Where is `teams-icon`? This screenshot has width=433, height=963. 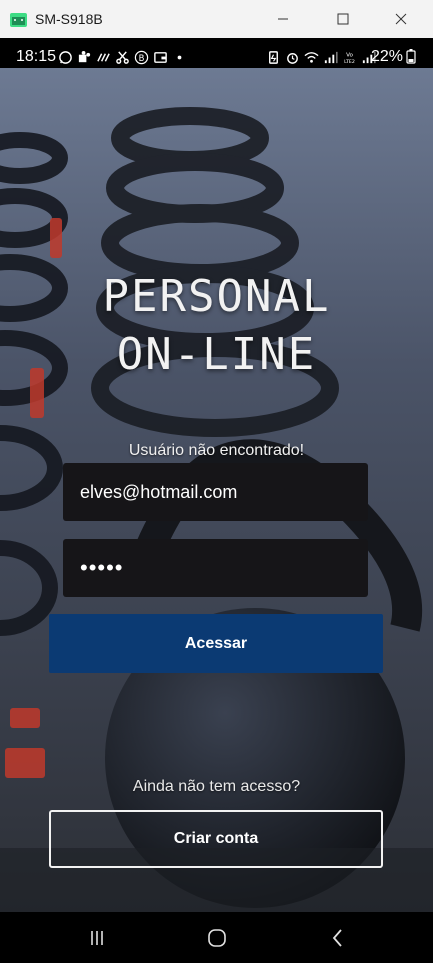 teams-icon is located at coordinates (84, 56).